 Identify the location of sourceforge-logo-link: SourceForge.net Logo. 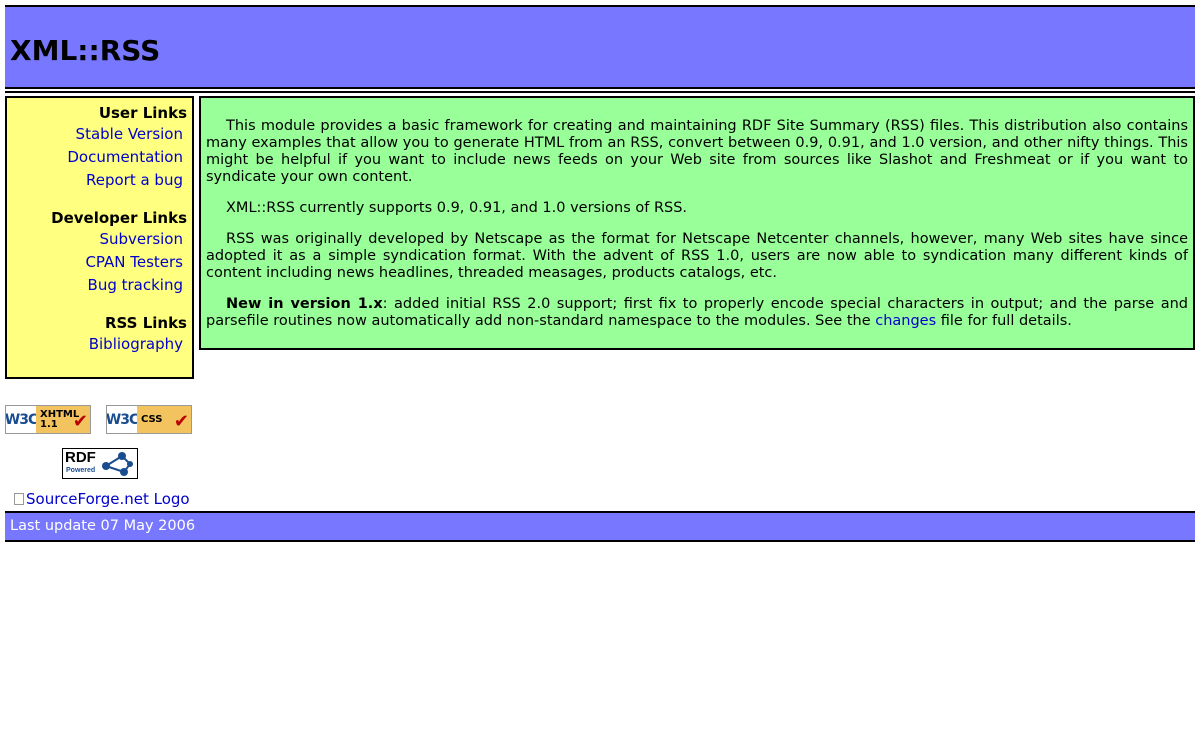
(102, 499).